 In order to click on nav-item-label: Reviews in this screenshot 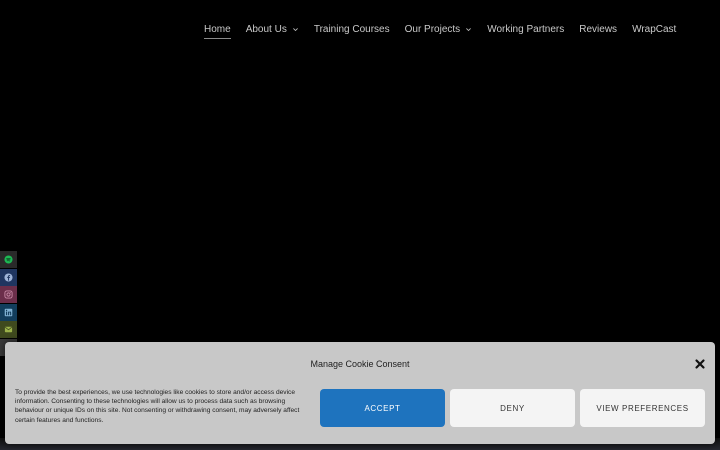, I will do `click(598, 29)`.